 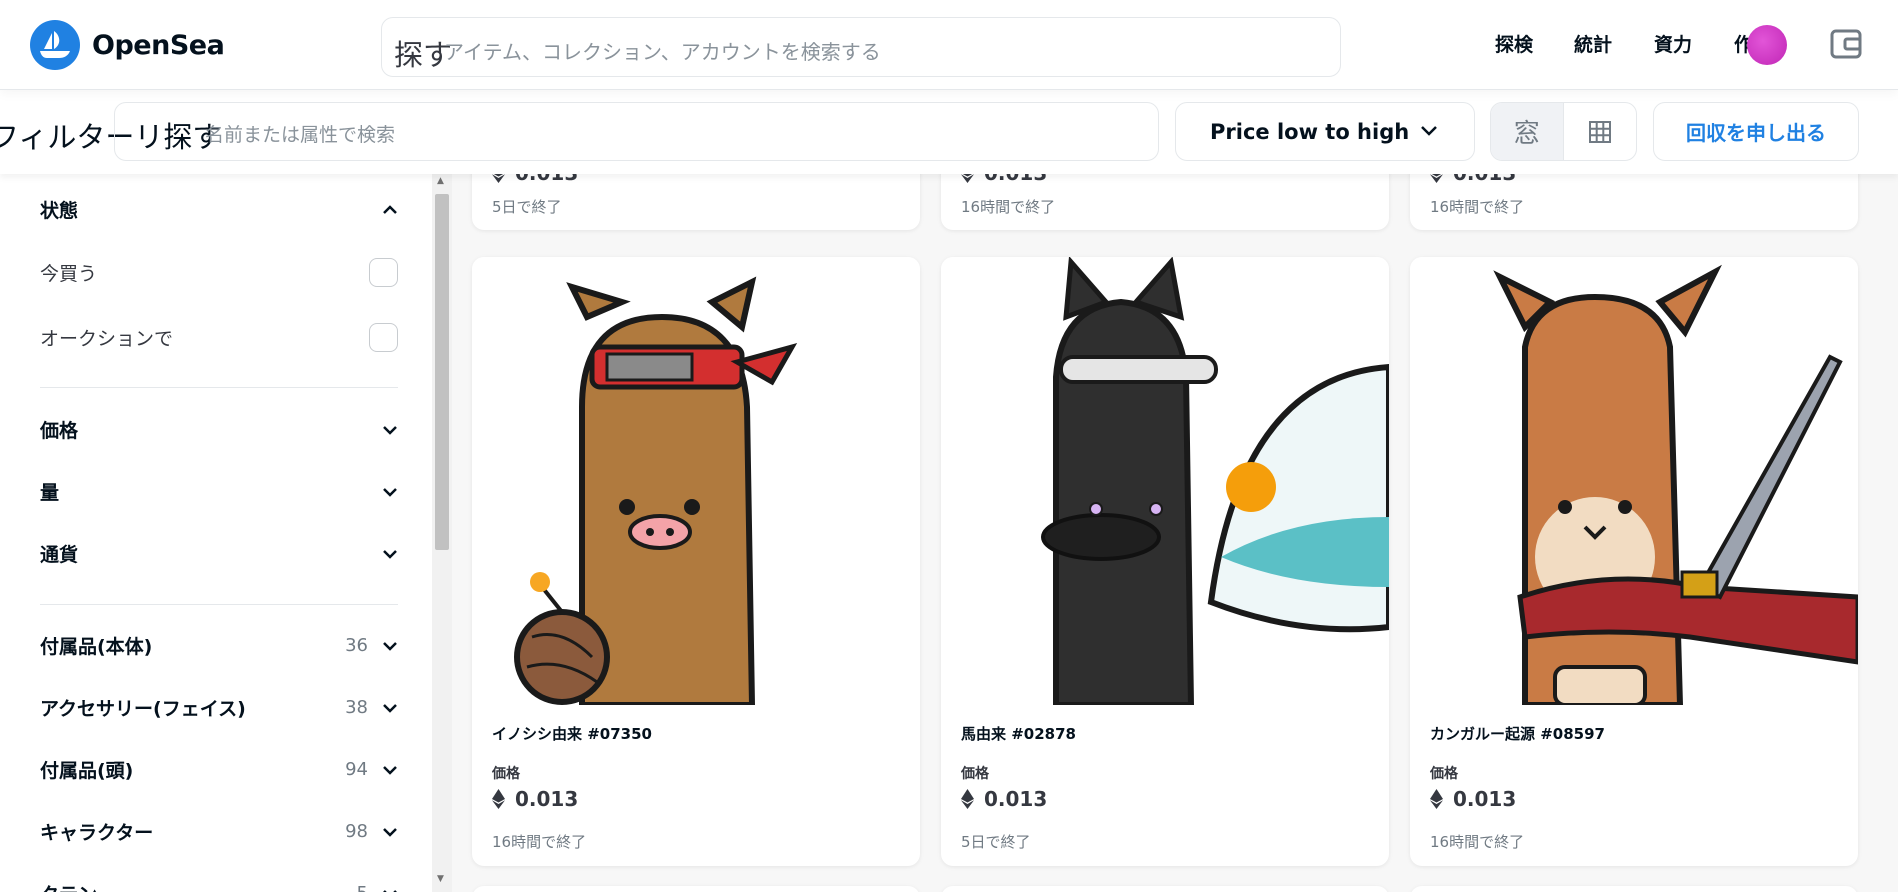 What do you see at coordinates (219, 769) in the screenshot?
I see `trait-filter-head-accessory: 付属品(頭) 94` at bounding box center [219, 769].